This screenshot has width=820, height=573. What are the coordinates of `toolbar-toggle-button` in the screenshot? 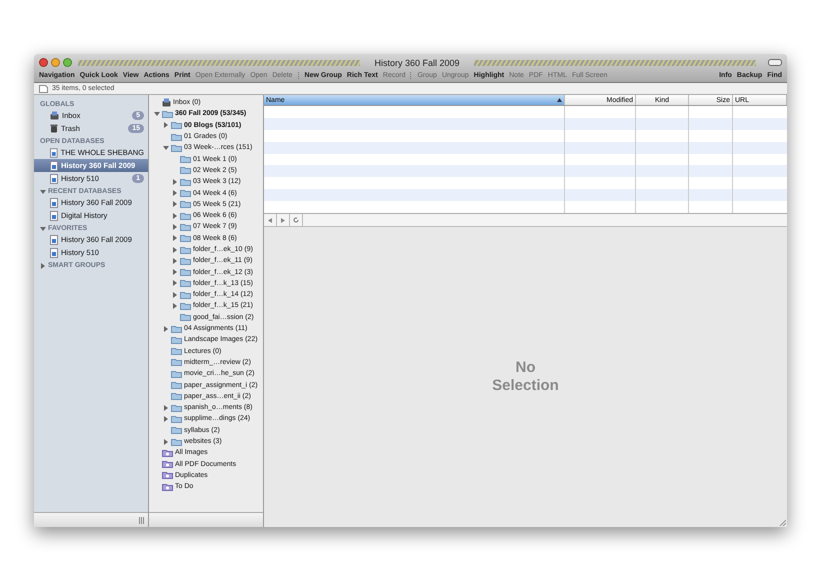 It's located at (775, 62).